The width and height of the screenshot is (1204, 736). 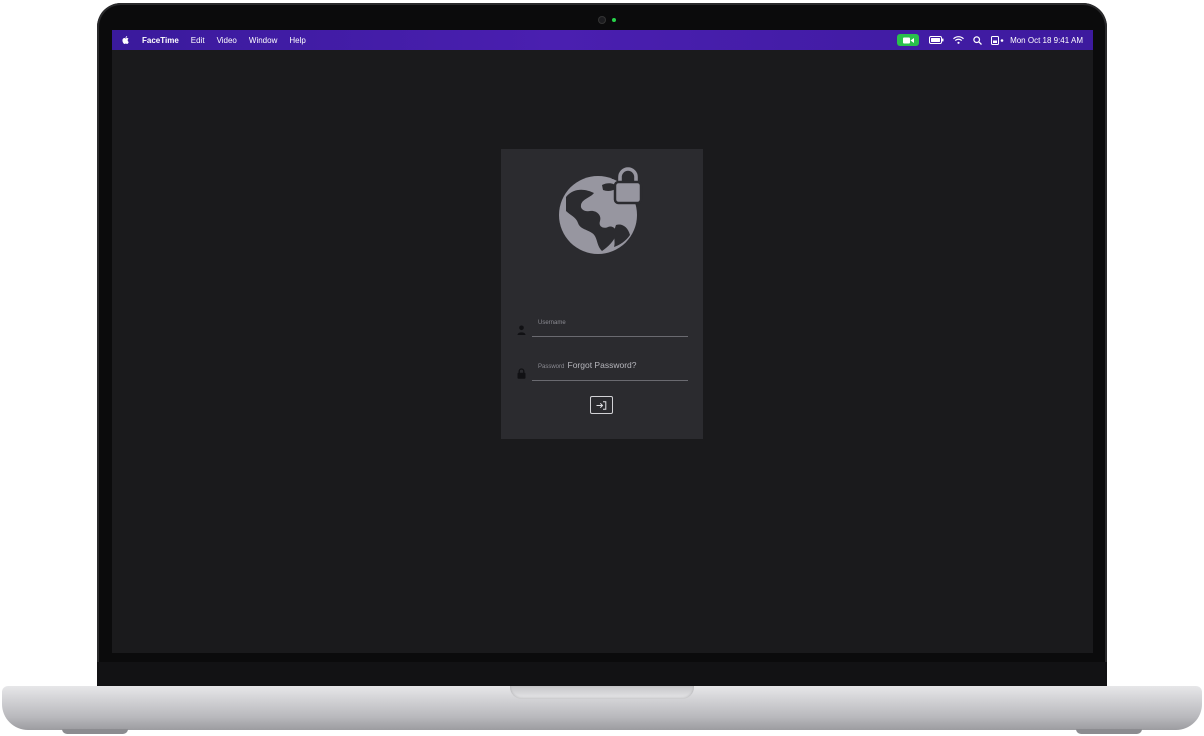 I want to click on apple-icon, so click(x=125, y=40).